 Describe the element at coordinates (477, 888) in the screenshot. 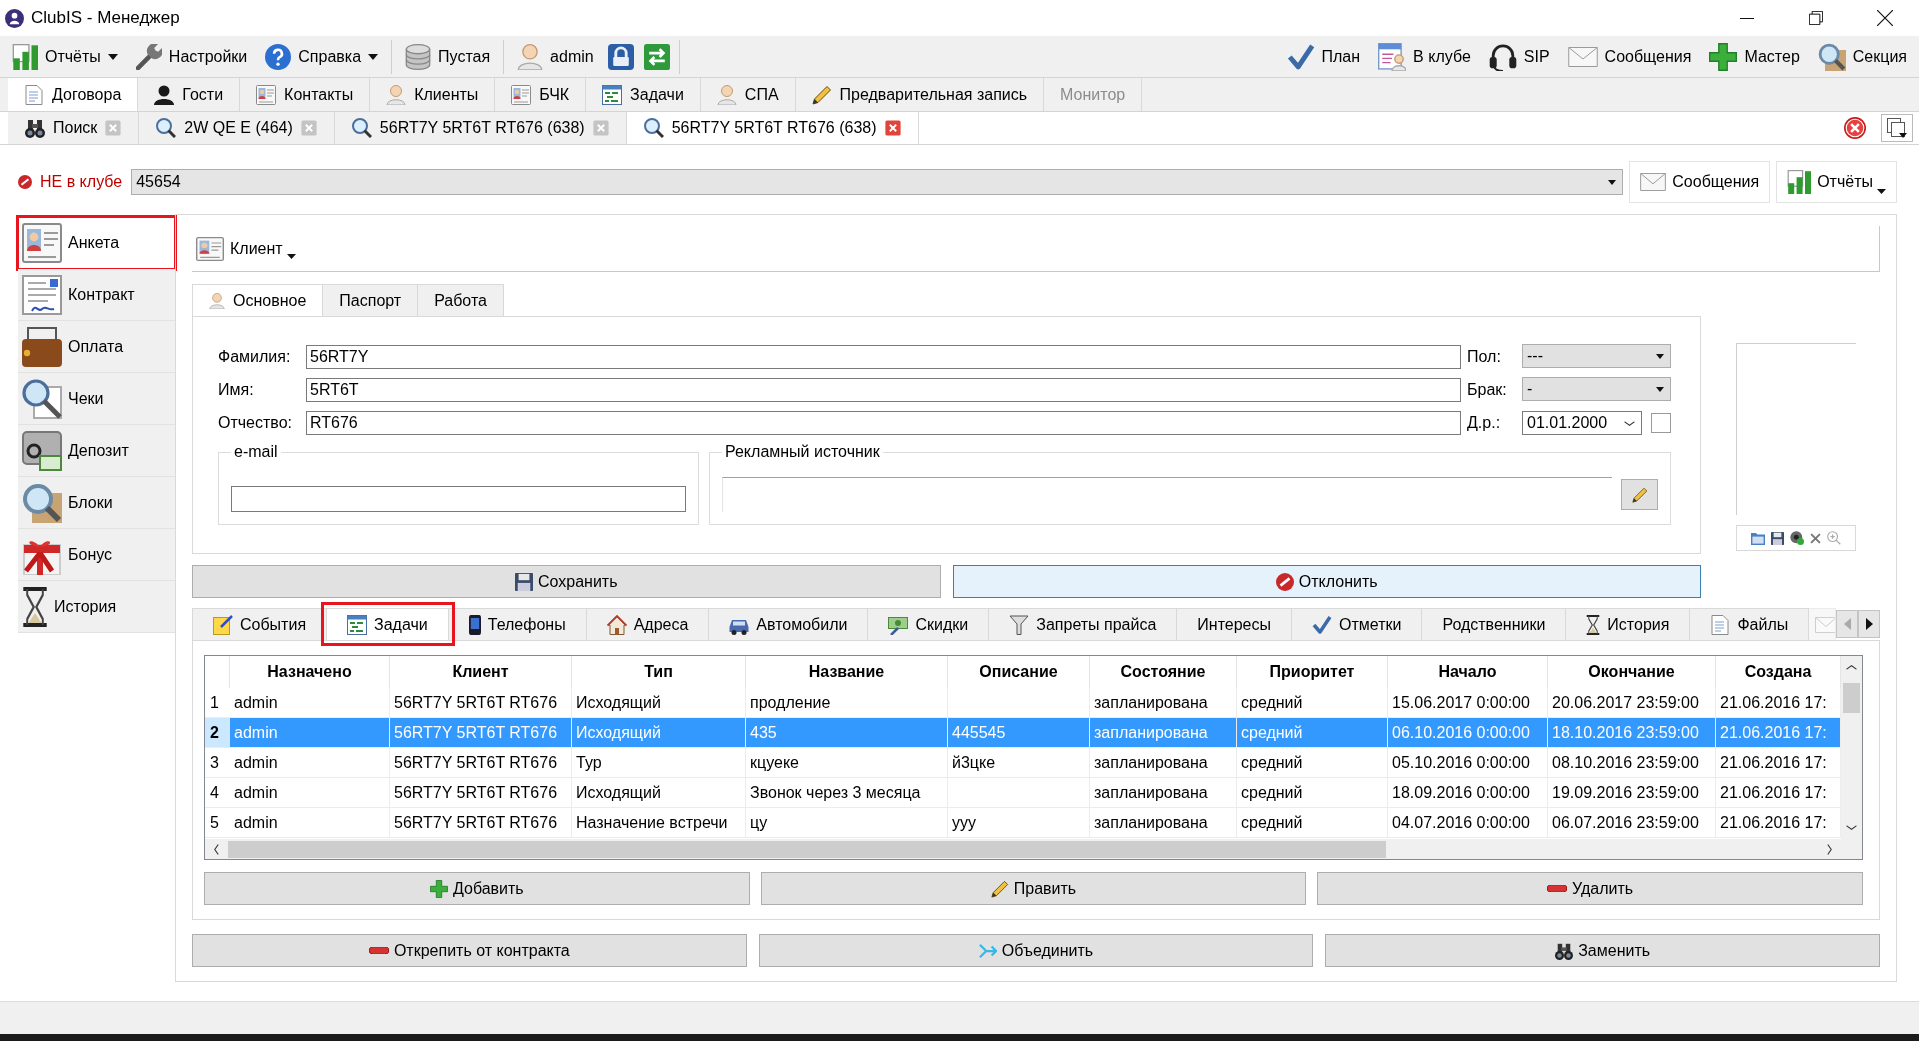

I see `action-button: Добавить` at that location.